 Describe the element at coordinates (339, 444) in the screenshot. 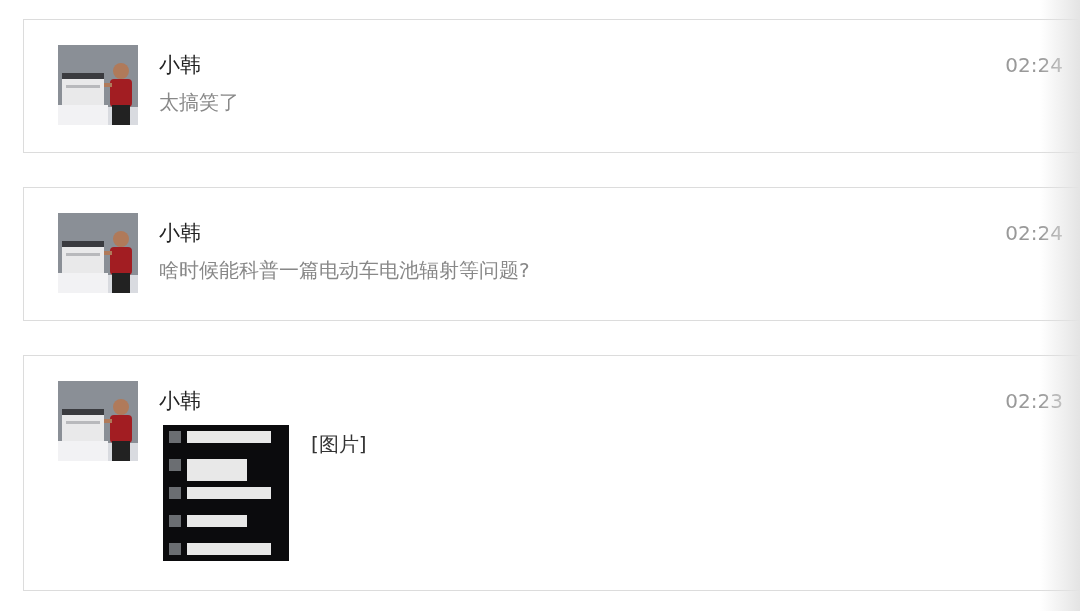

I see `message-text: [图片]` at that location.